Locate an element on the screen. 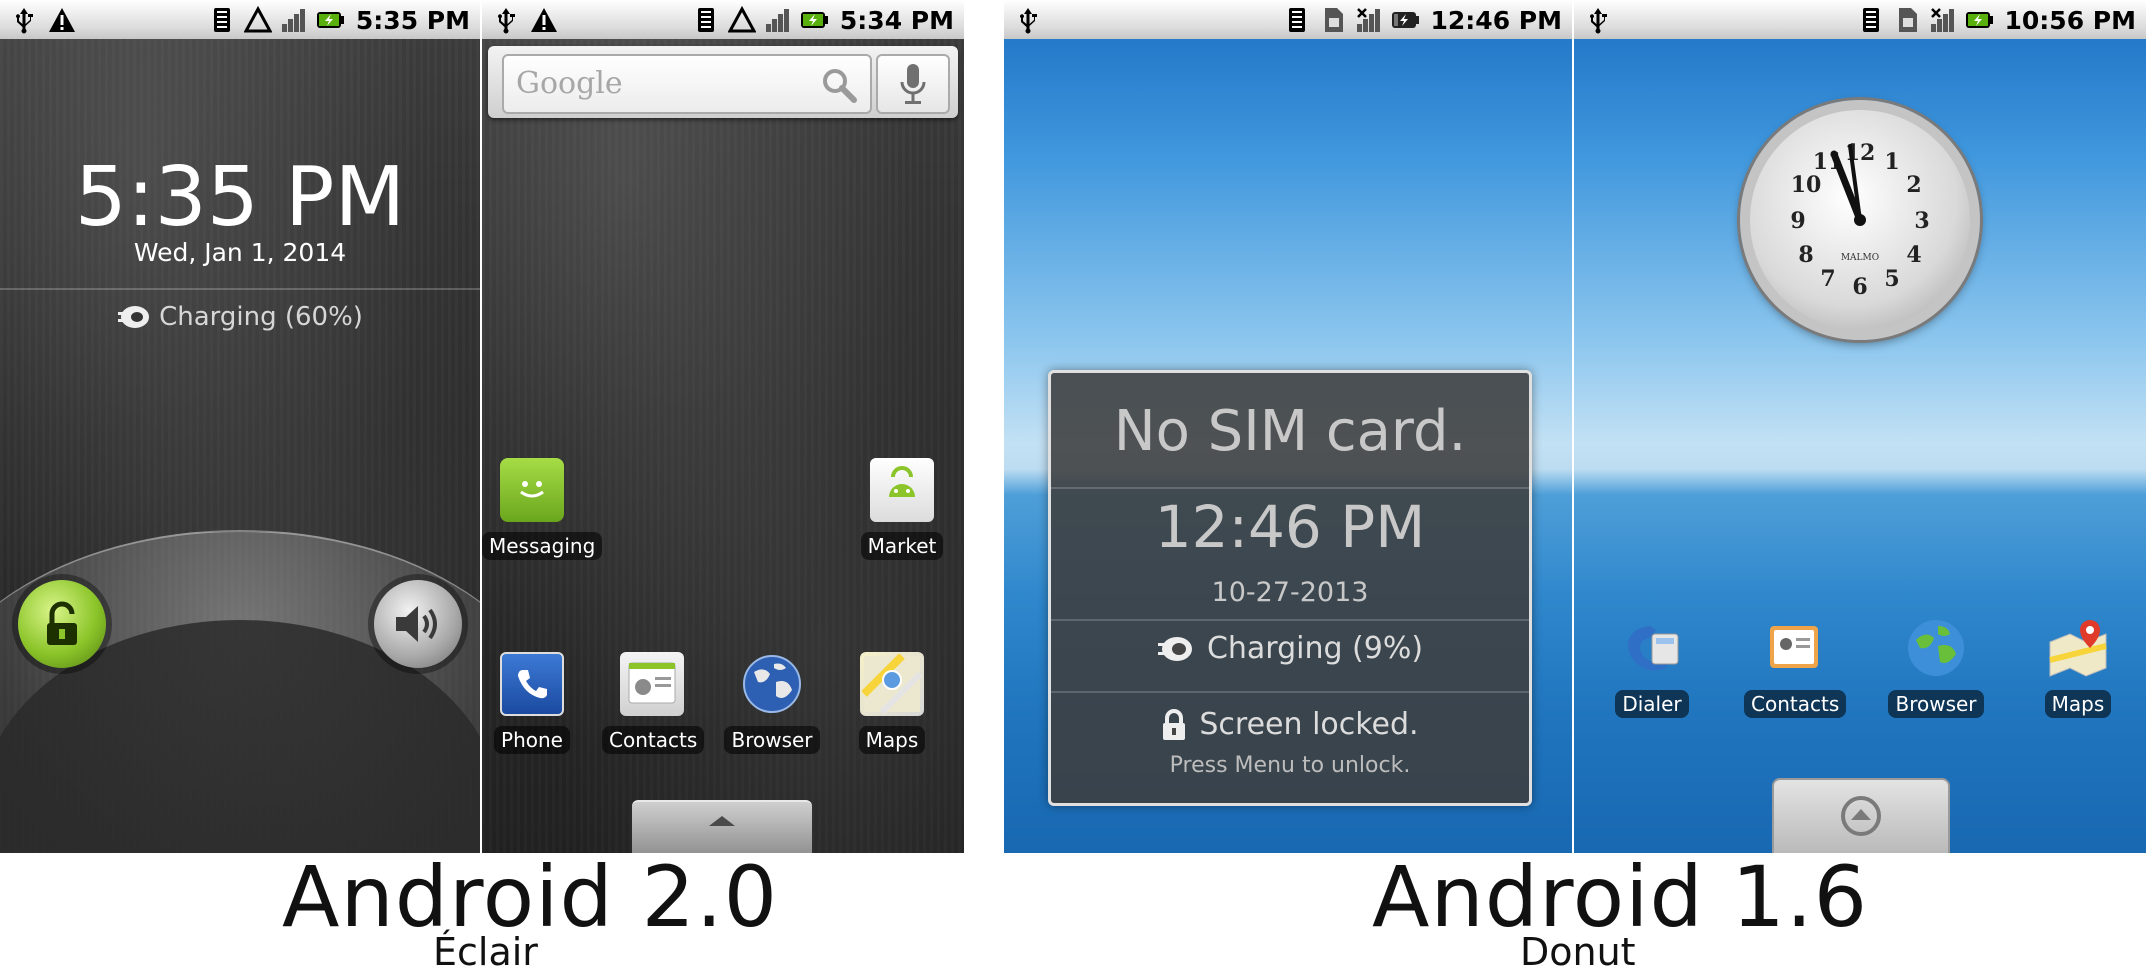 This screenshot has height=979, width=2146. caption-subtitle-right: Donut is located at coordinates (1578, 952).